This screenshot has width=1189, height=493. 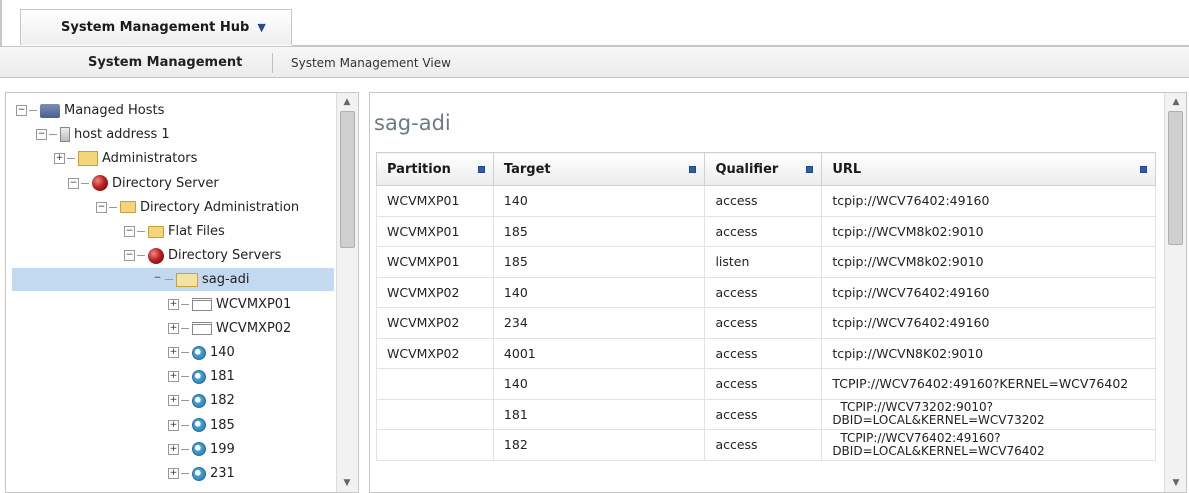 What do you see at coordinates (988, 169) in the screenshot?
I see `column-header-url: URL` at bounding box center [988, 169].